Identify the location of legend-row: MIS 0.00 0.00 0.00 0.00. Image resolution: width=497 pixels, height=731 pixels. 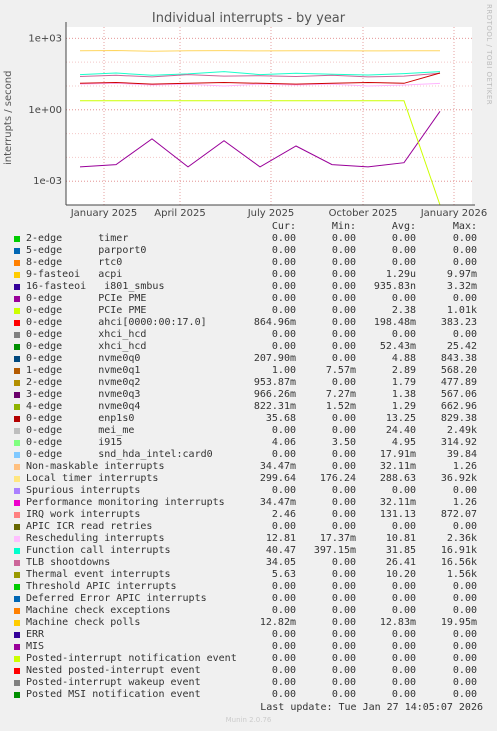
(248, 647).